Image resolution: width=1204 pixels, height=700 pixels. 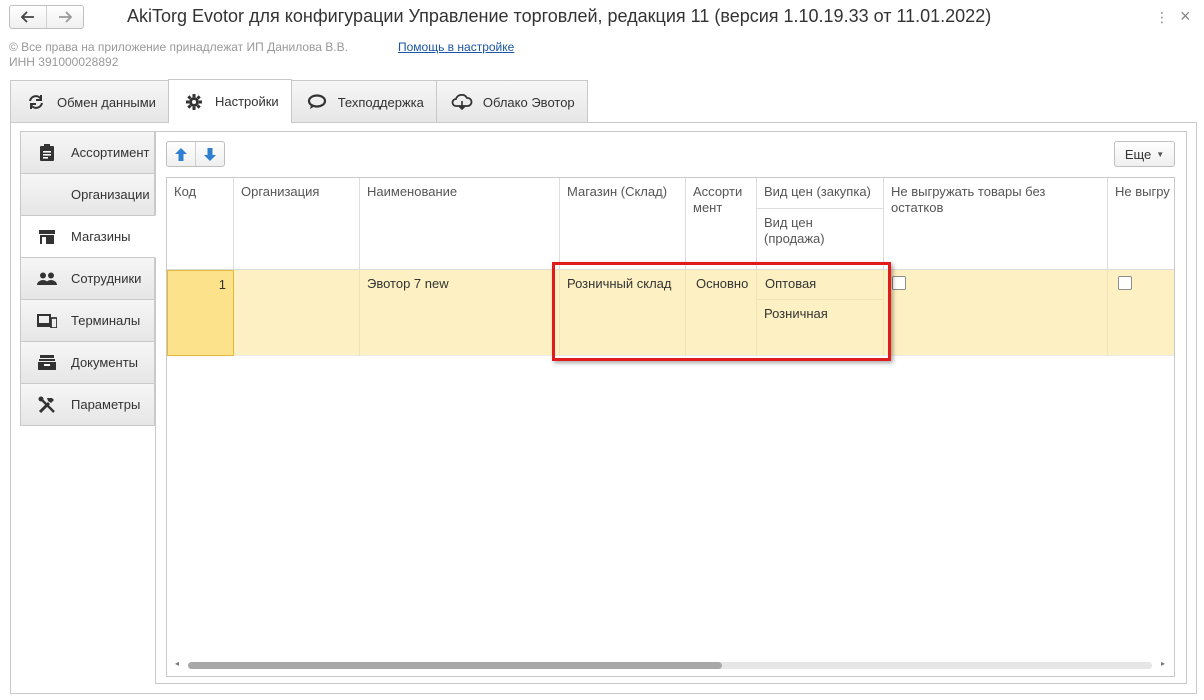 I want to click on chevron-down-icon: ▼, so click(x=1160, y=154).